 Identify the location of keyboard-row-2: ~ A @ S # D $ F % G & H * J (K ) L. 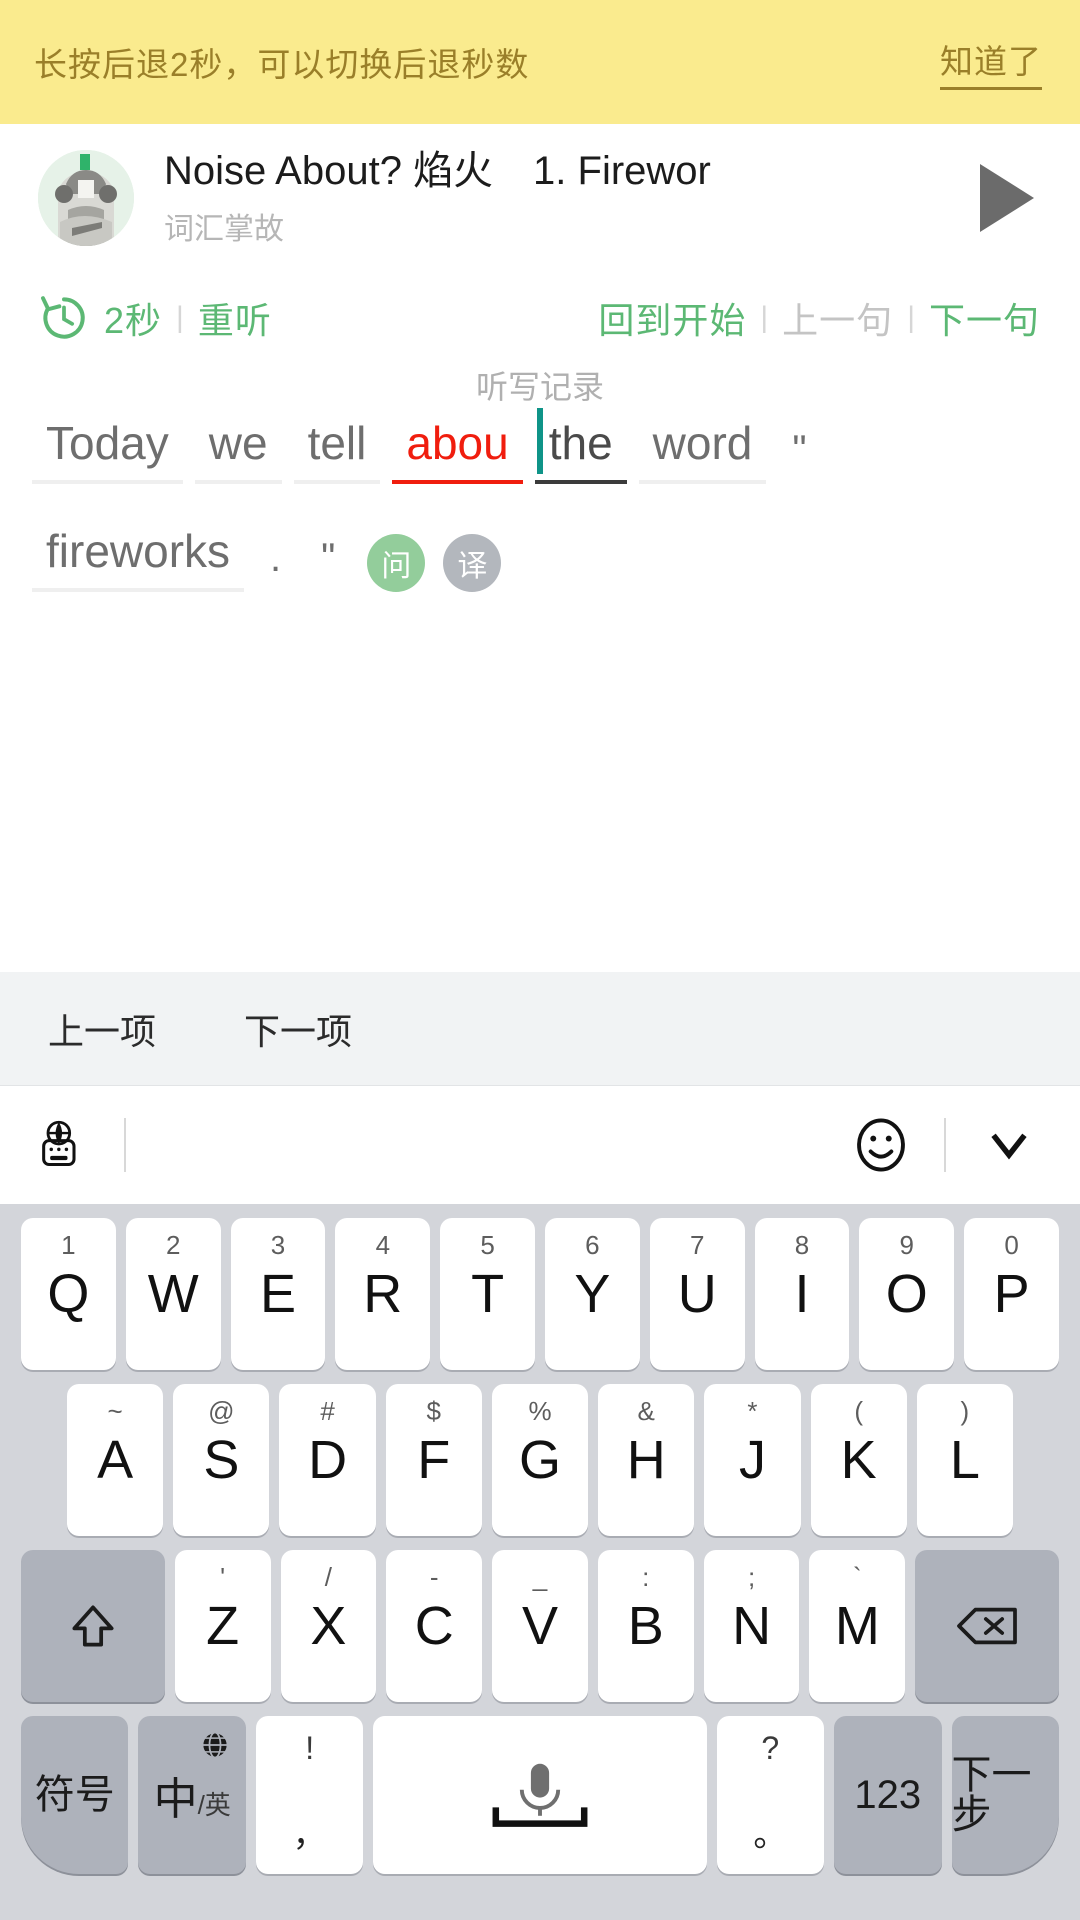
(540, 1460).